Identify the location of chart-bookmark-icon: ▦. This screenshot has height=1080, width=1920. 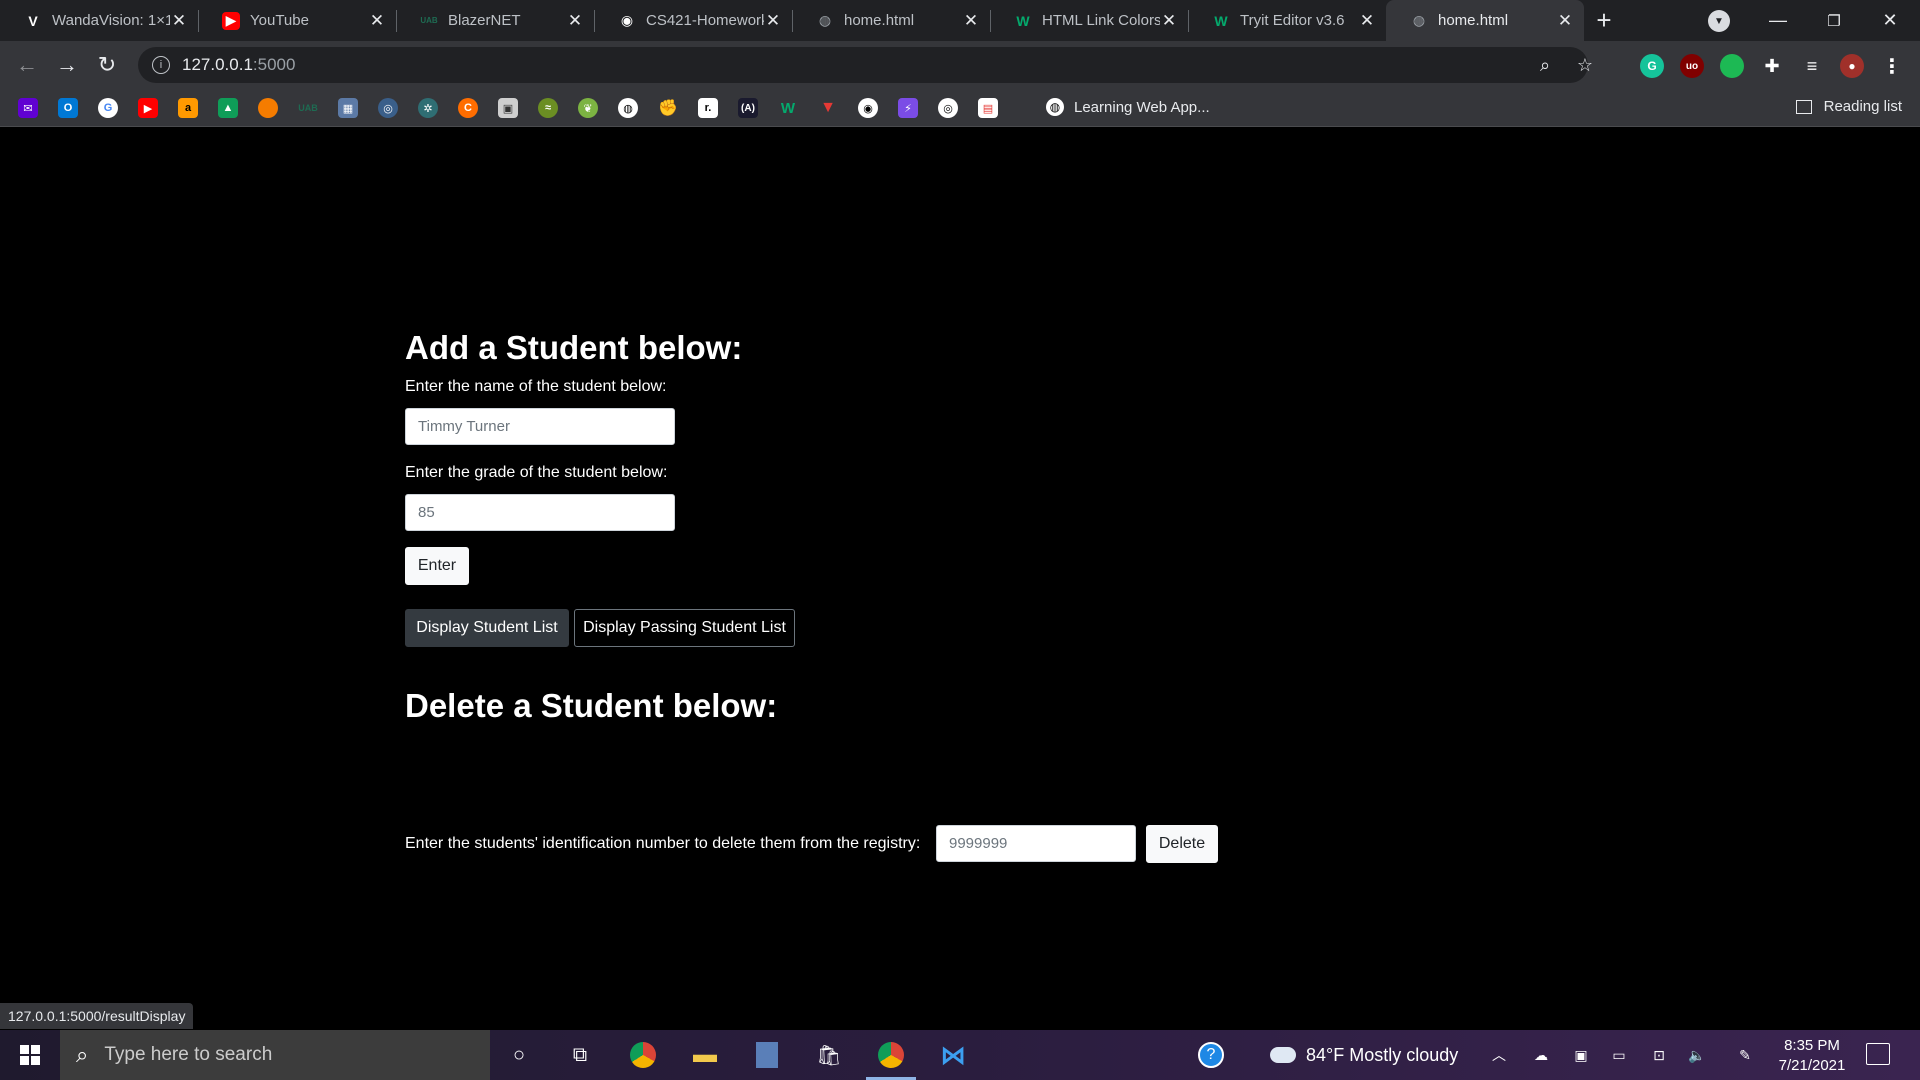
(348, 108).